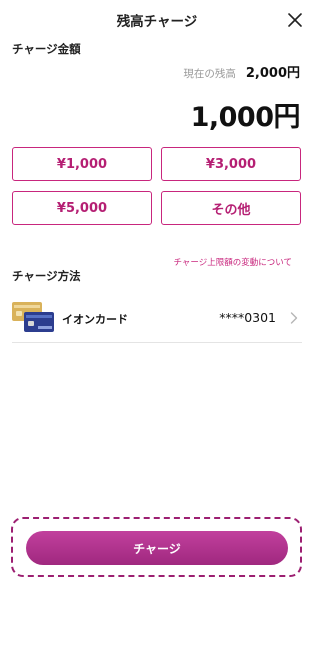  Describe the element at coordinates (231, 164) in the screenshot. I see `amount-option-3000: ¥3,000` at that location.